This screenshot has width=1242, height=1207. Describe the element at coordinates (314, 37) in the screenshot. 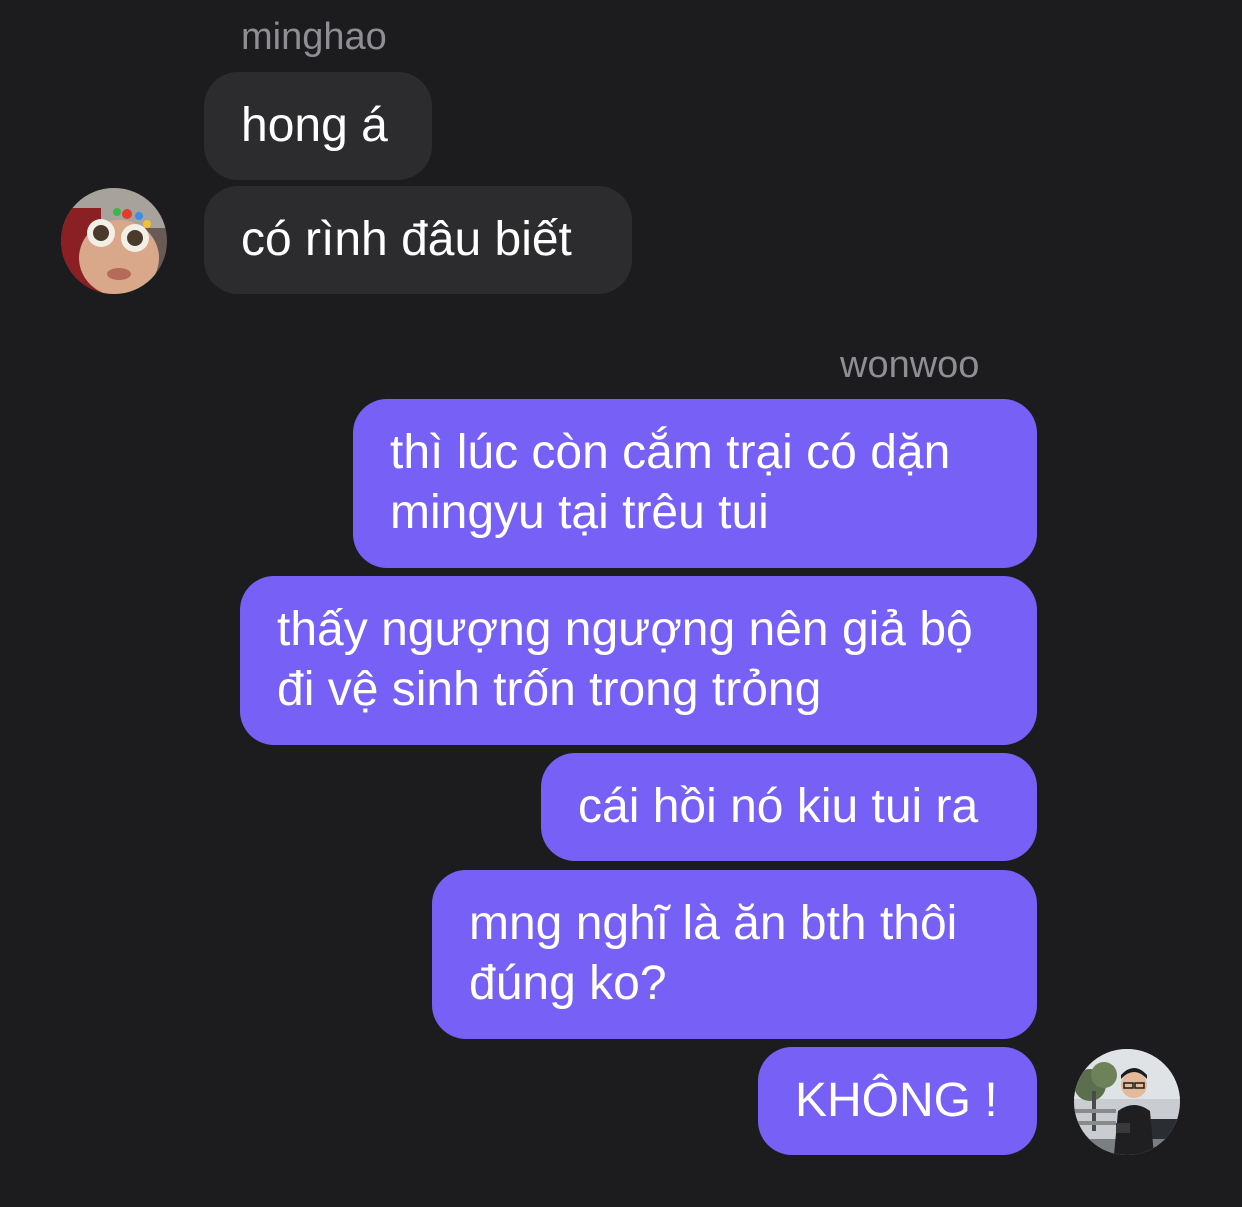

I see `sender-name-minghao: minghao` at that location.